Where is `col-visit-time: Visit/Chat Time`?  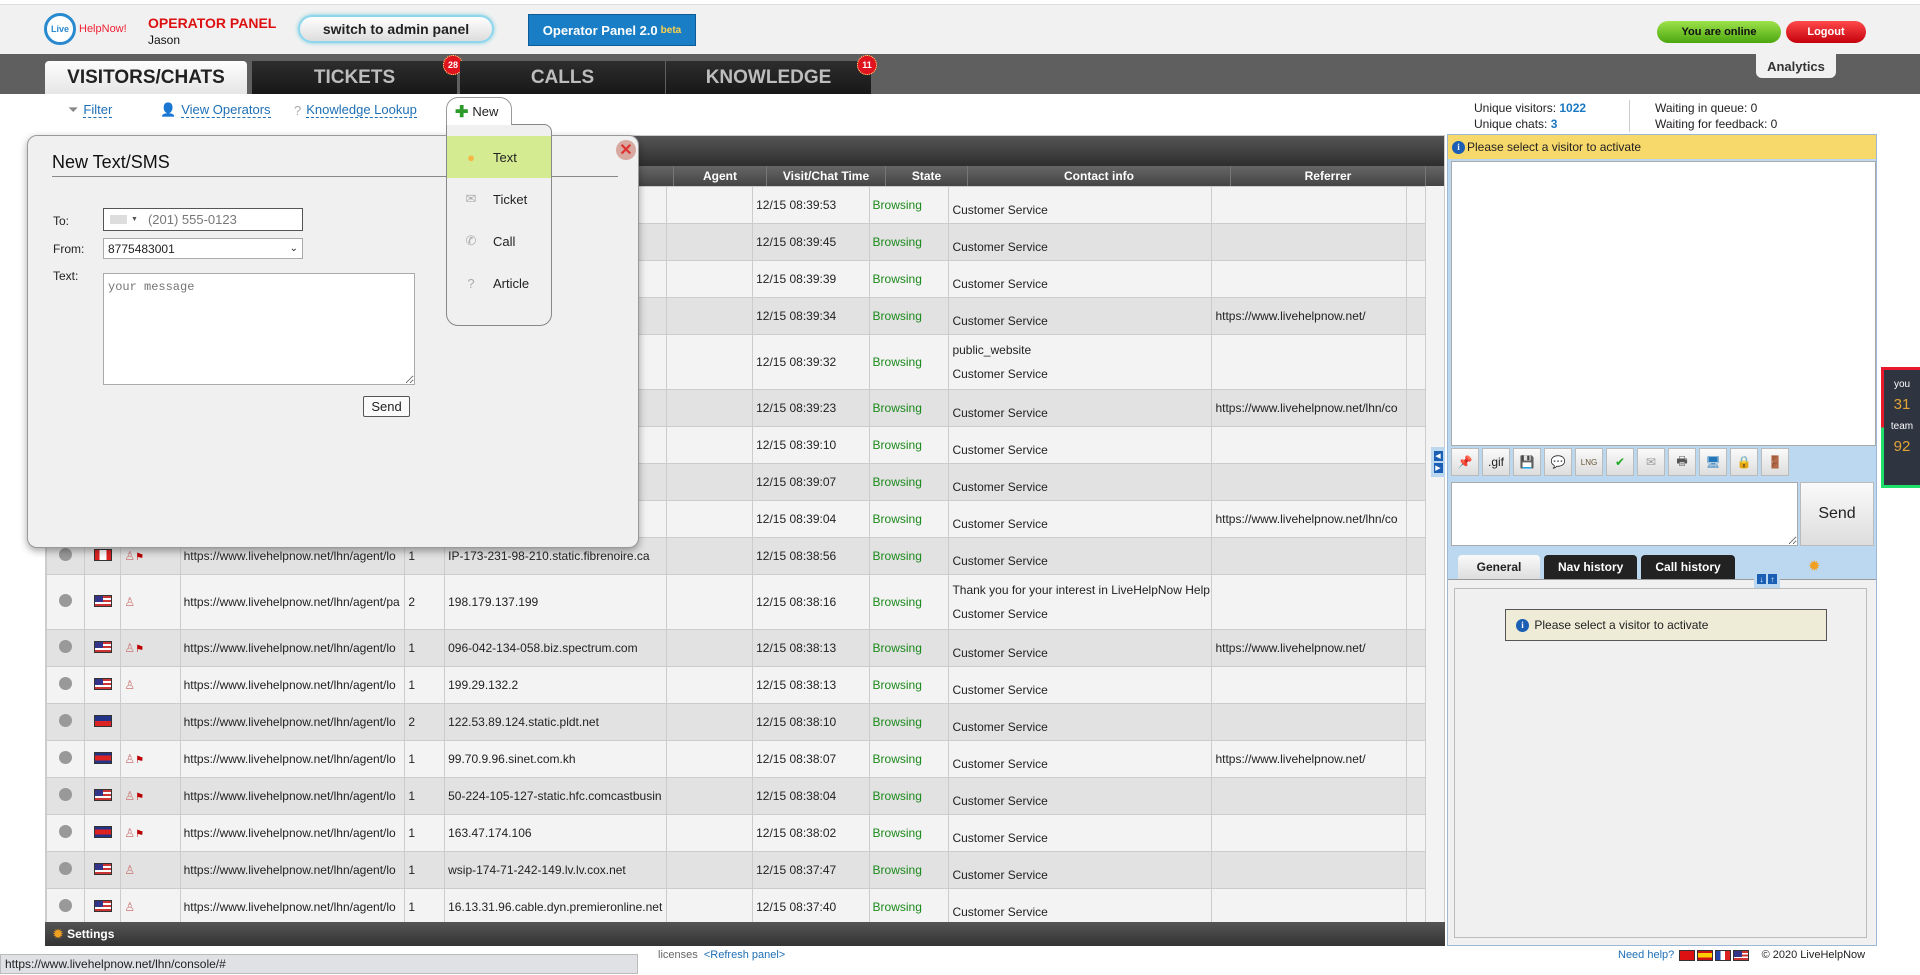
col-visit-time: Visit/Chat Time is located at coordinates (826, 176).